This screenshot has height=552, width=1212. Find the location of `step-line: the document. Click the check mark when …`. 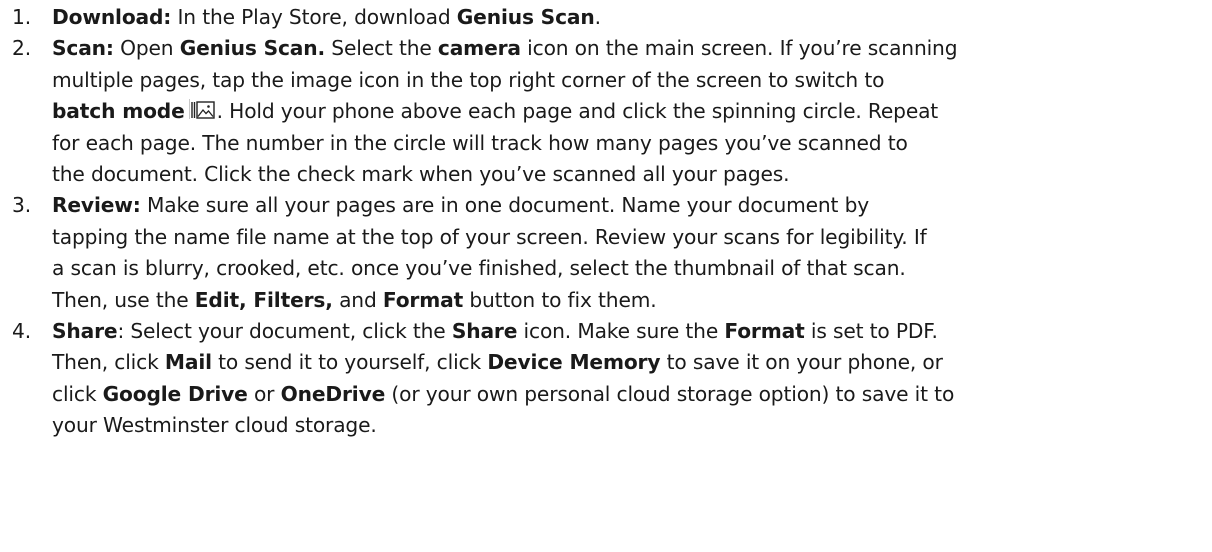

step-line: the document. Click the check mark when … is located at coordinates (628, 174).